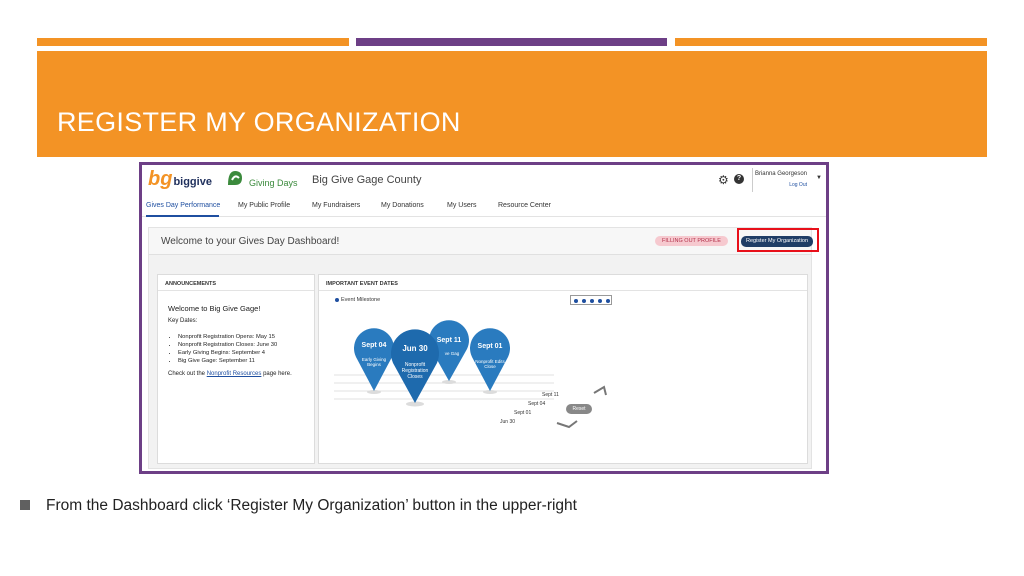  Describe the element at coordinates (831, 42) in the screenshot. I see `top-accent-bar-right` at that location.